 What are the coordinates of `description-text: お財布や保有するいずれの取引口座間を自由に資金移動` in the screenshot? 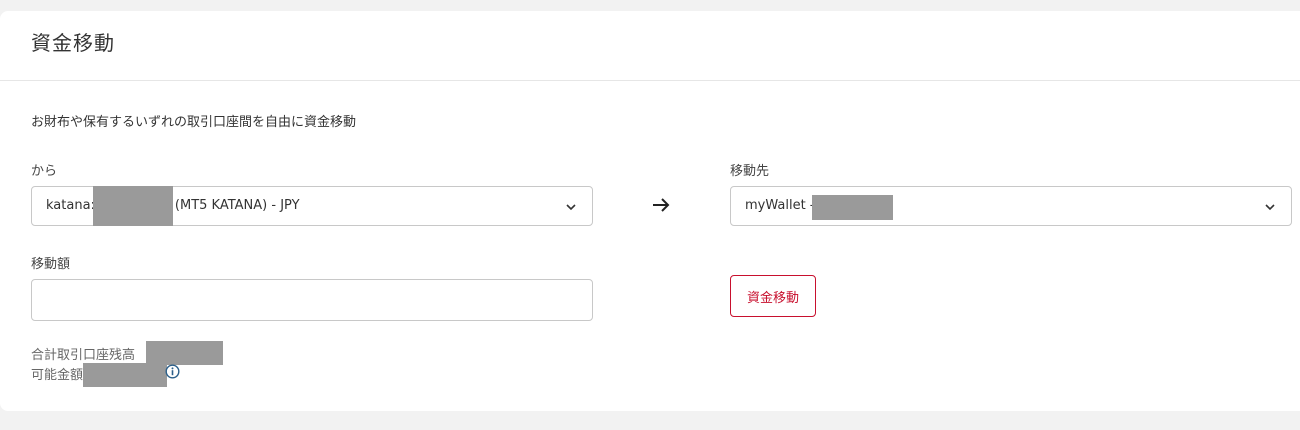 It's located at (194, 122).